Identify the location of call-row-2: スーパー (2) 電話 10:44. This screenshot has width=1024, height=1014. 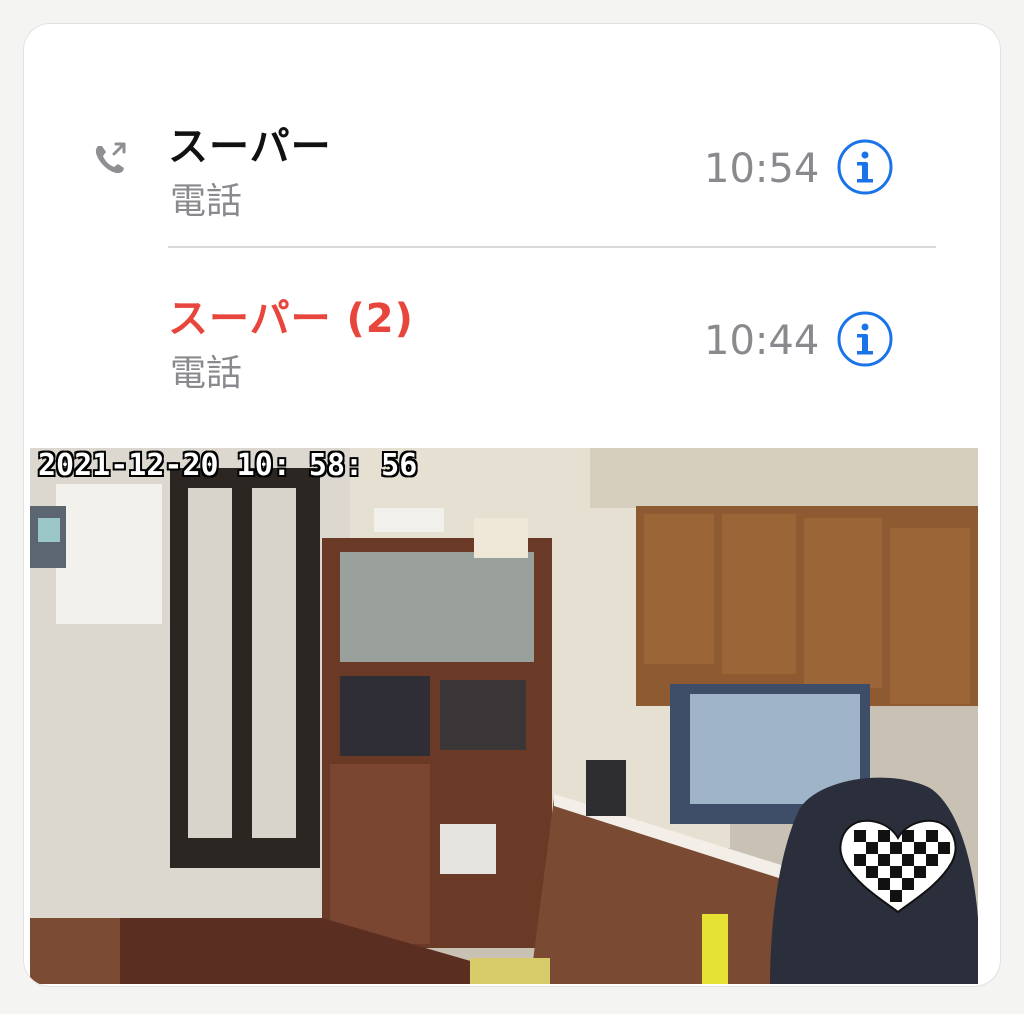
(512, 356).